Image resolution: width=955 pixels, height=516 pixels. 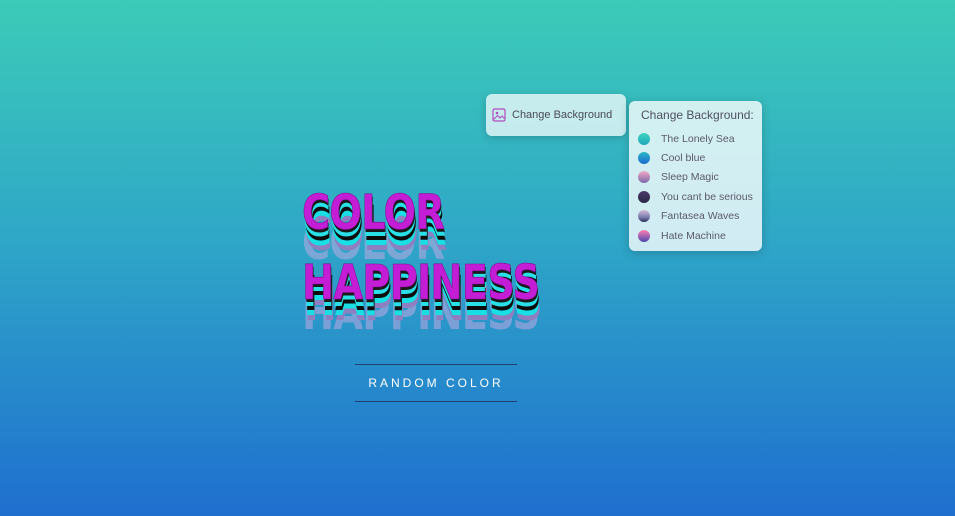 I want to click on option-label: Sleep Magic, so click(x=690, y=177).